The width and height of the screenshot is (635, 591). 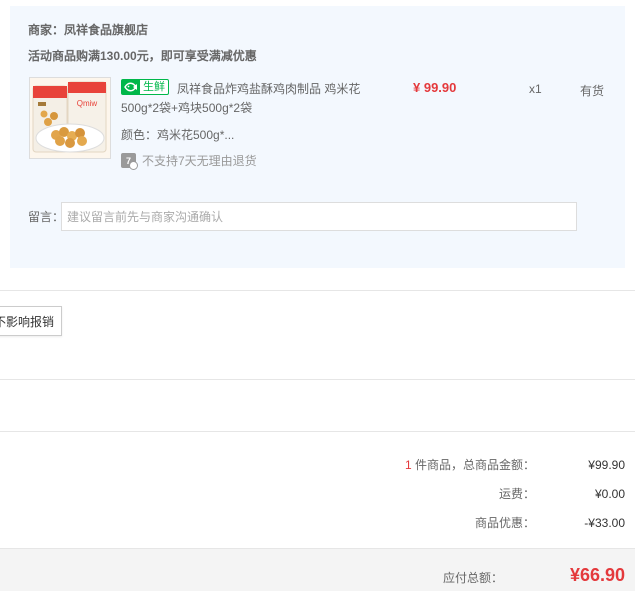 I want to click on discount-amount: -¥33.00, so click(x=604, y=522).